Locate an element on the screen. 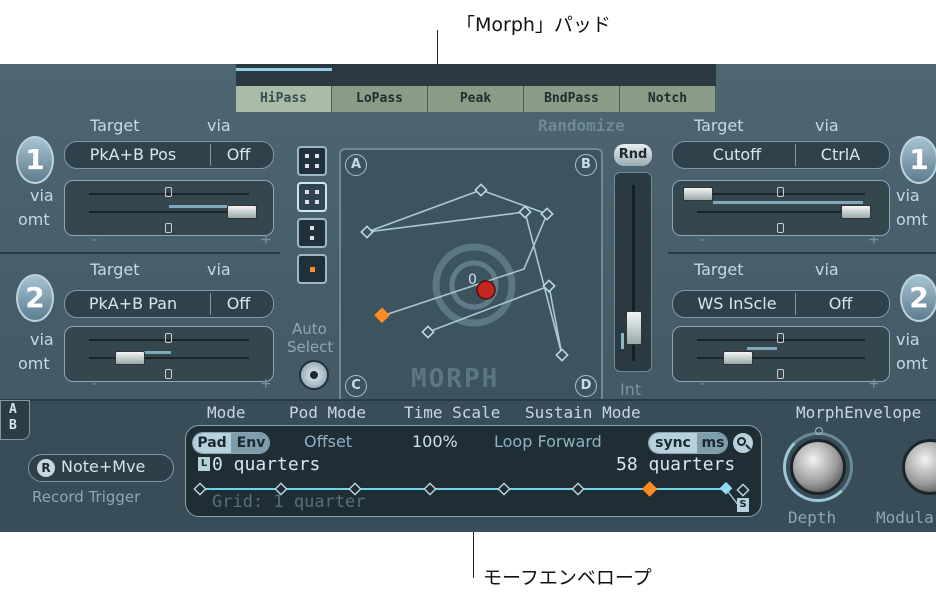  morph-label: MORPH is located at coordinates (455, 379).